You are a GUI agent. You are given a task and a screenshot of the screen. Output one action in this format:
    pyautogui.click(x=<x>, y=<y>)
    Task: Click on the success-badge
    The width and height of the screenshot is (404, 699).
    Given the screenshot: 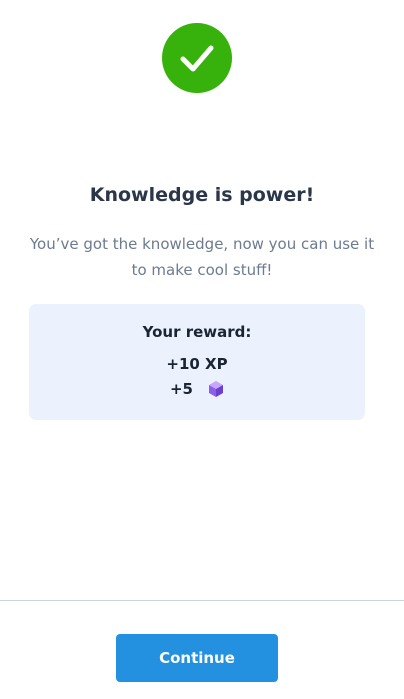 What is the action you would take?
    pyautogui.click(x=197, y=58)
    